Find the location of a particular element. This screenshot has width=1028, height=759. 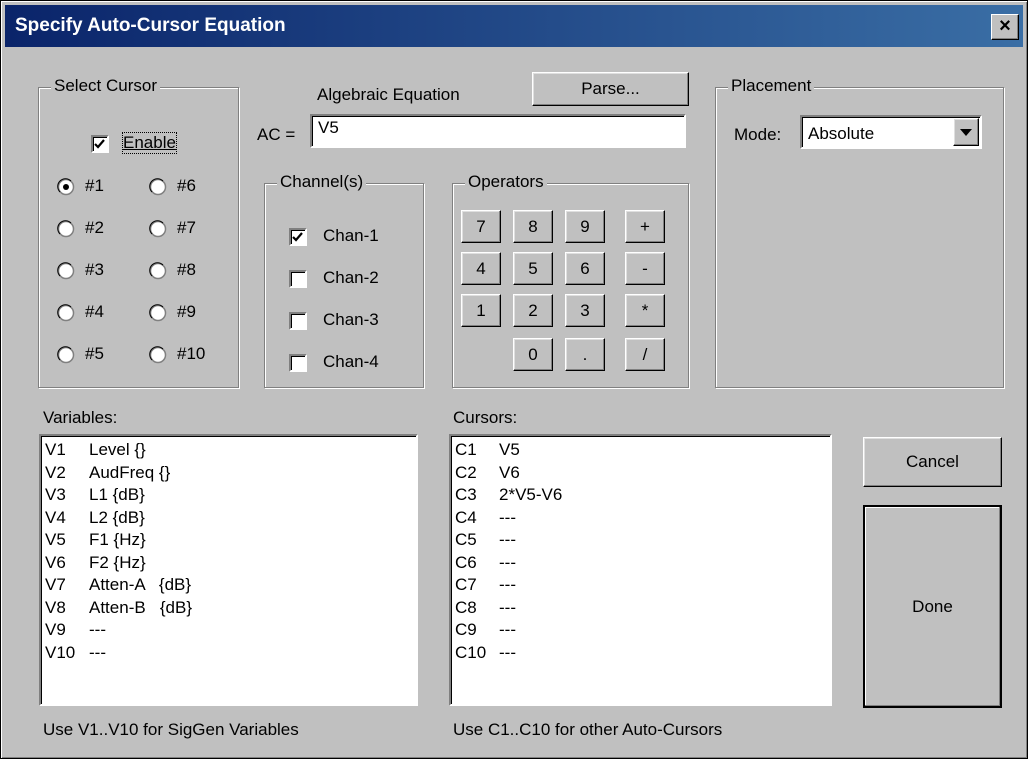

cursor-id: C4 is located at coordinates (466, 517).